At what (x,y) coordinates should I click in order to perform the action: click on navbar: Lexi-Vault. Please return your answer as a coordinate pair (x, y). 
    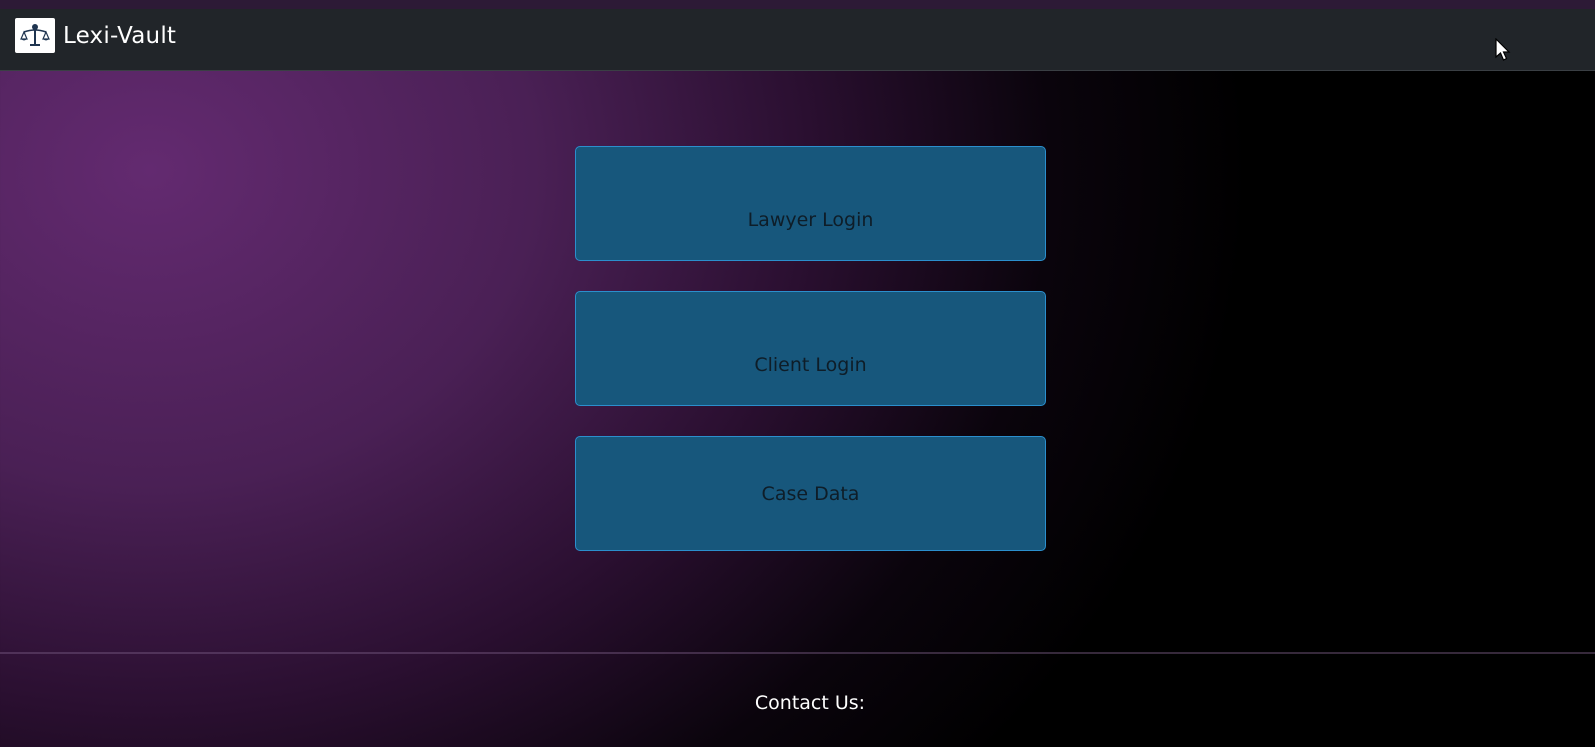
    Looking at the image, I should click on (797, 40).